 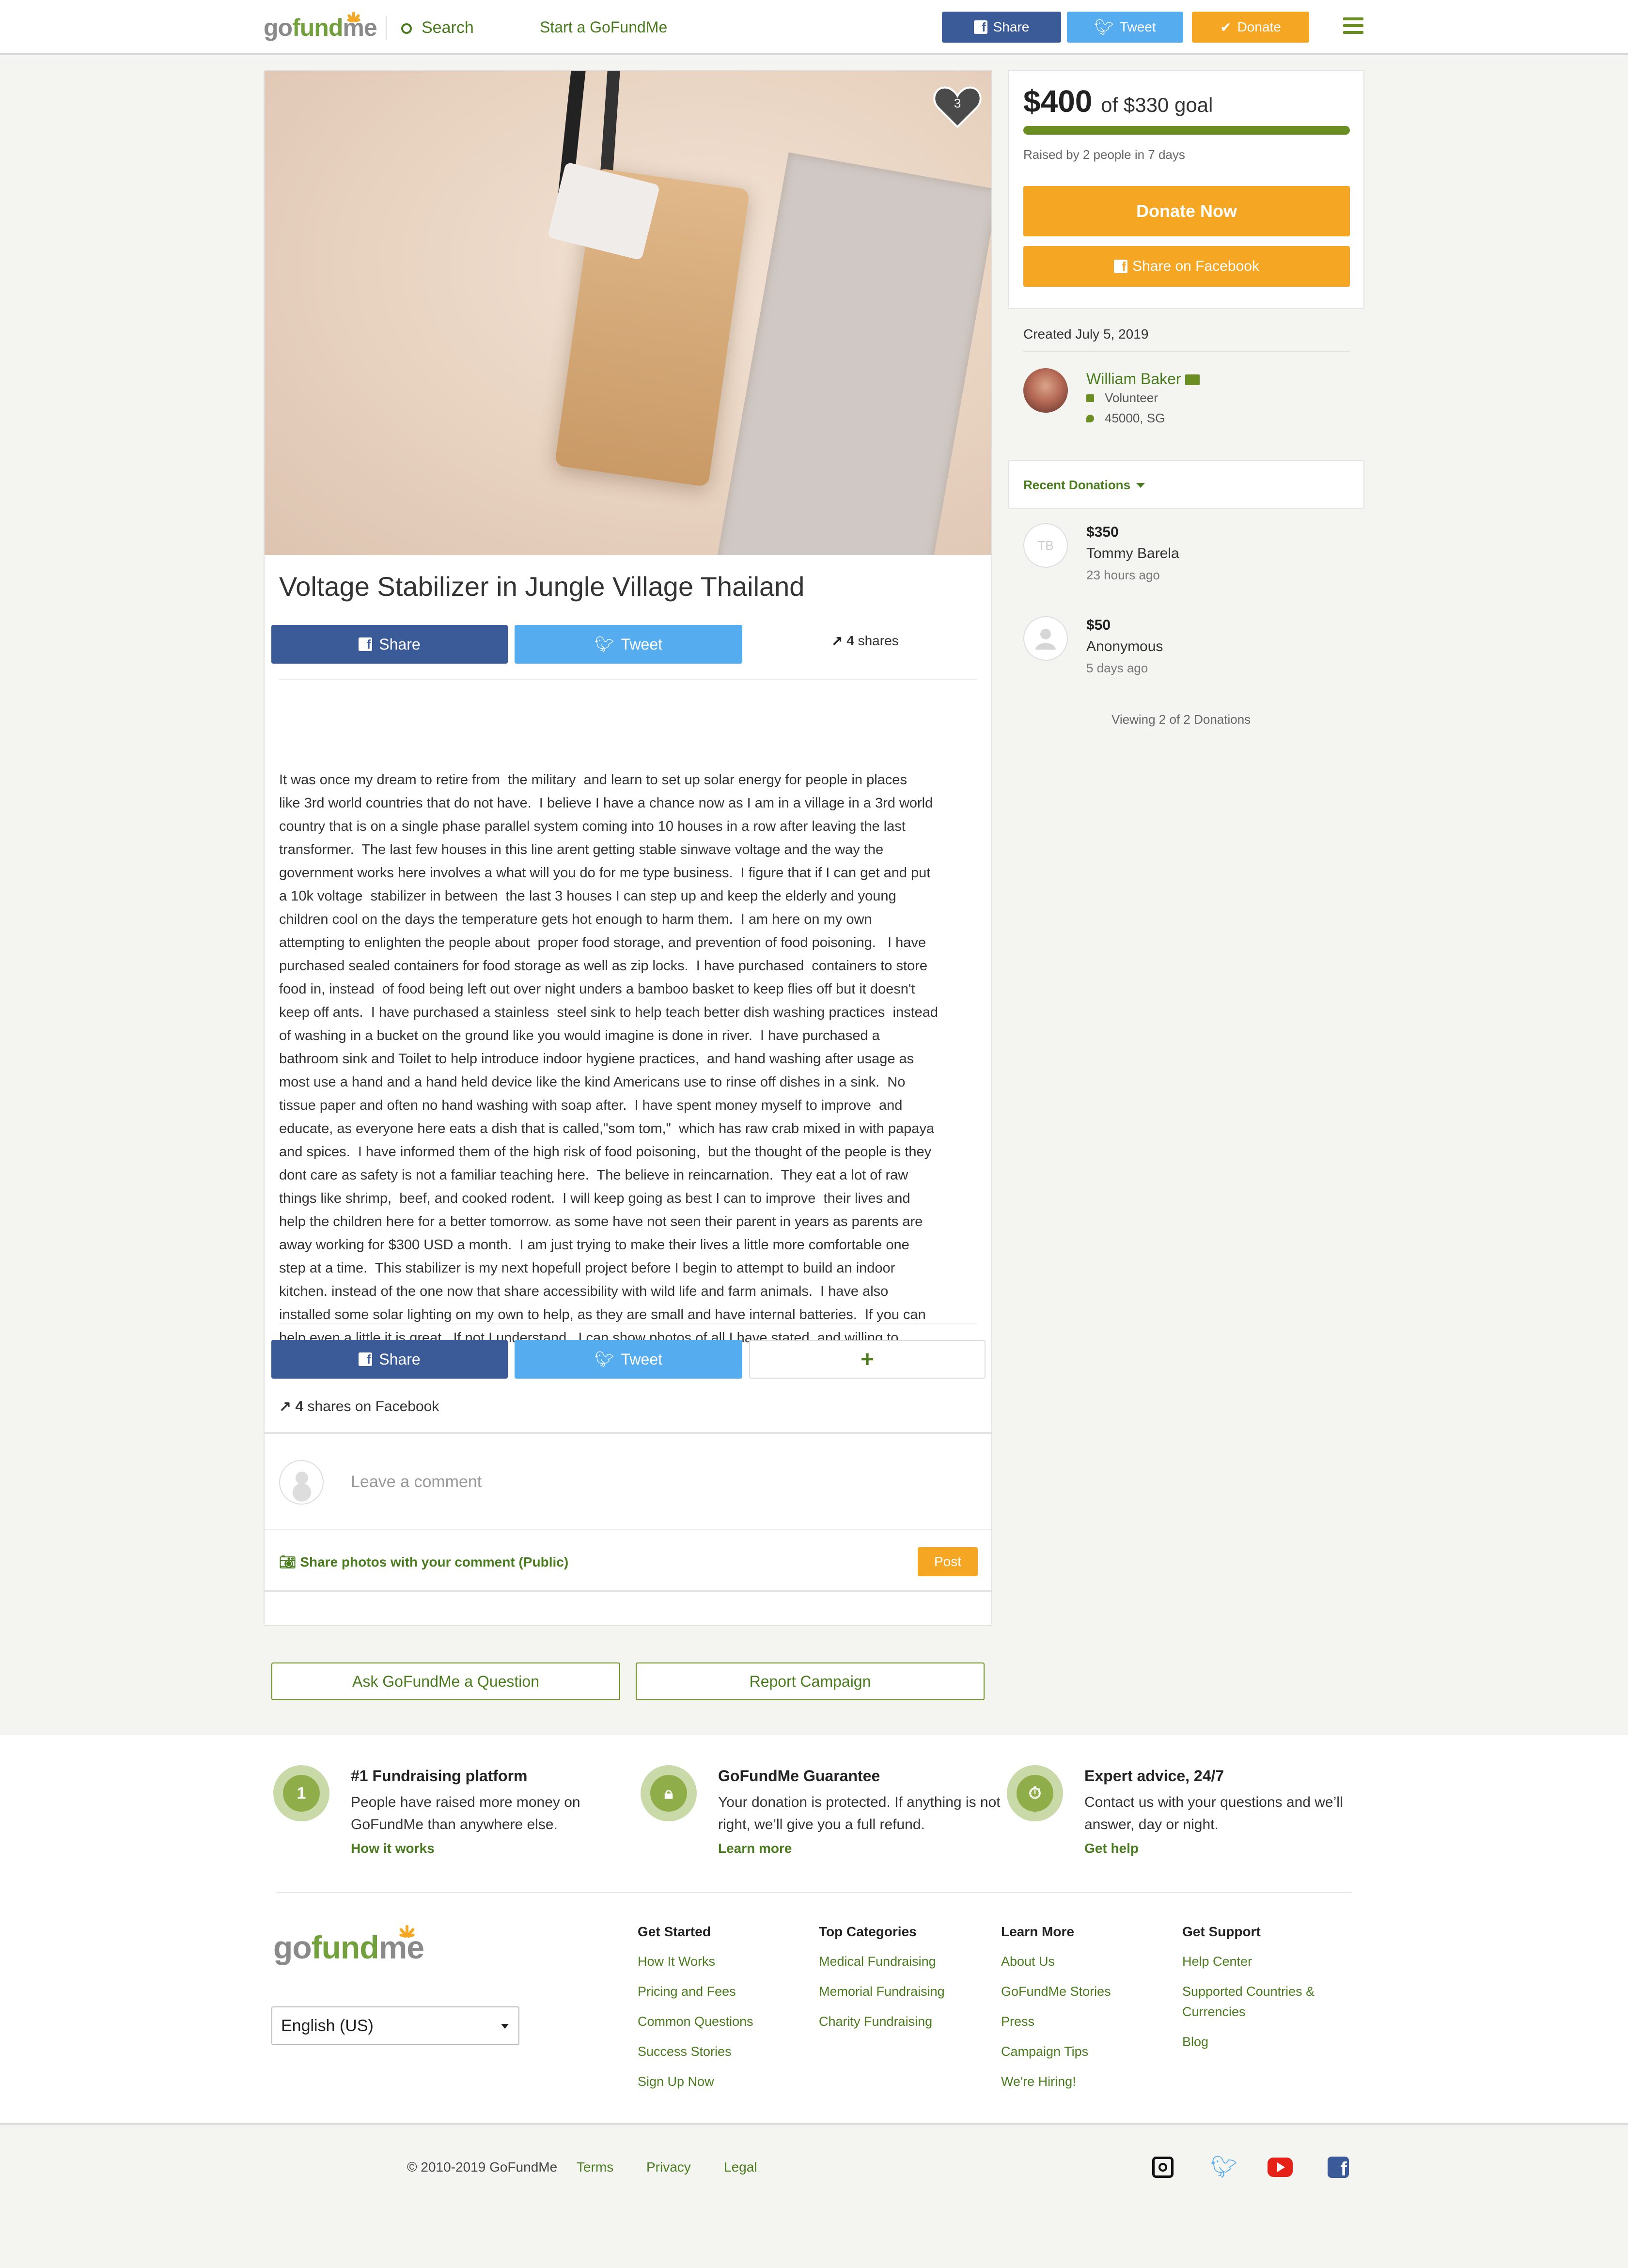 What do you see at coordinates (1250, 27) in the screenshot?
I see `header-donate-button: ✔ Donate` at bounding box center [1250, 27].